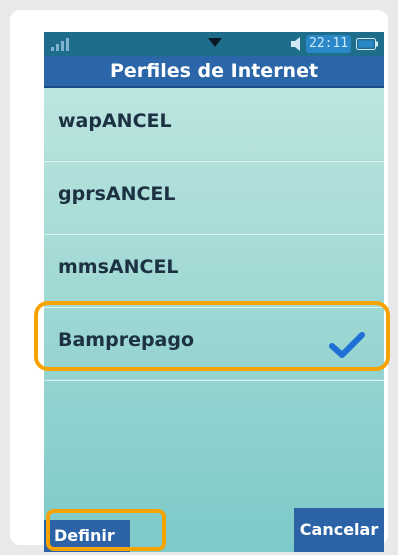 This screenshot has height=555, width=398. I want to click on profile-item-mmsancel: mmsANCEL, so click(214, 270).